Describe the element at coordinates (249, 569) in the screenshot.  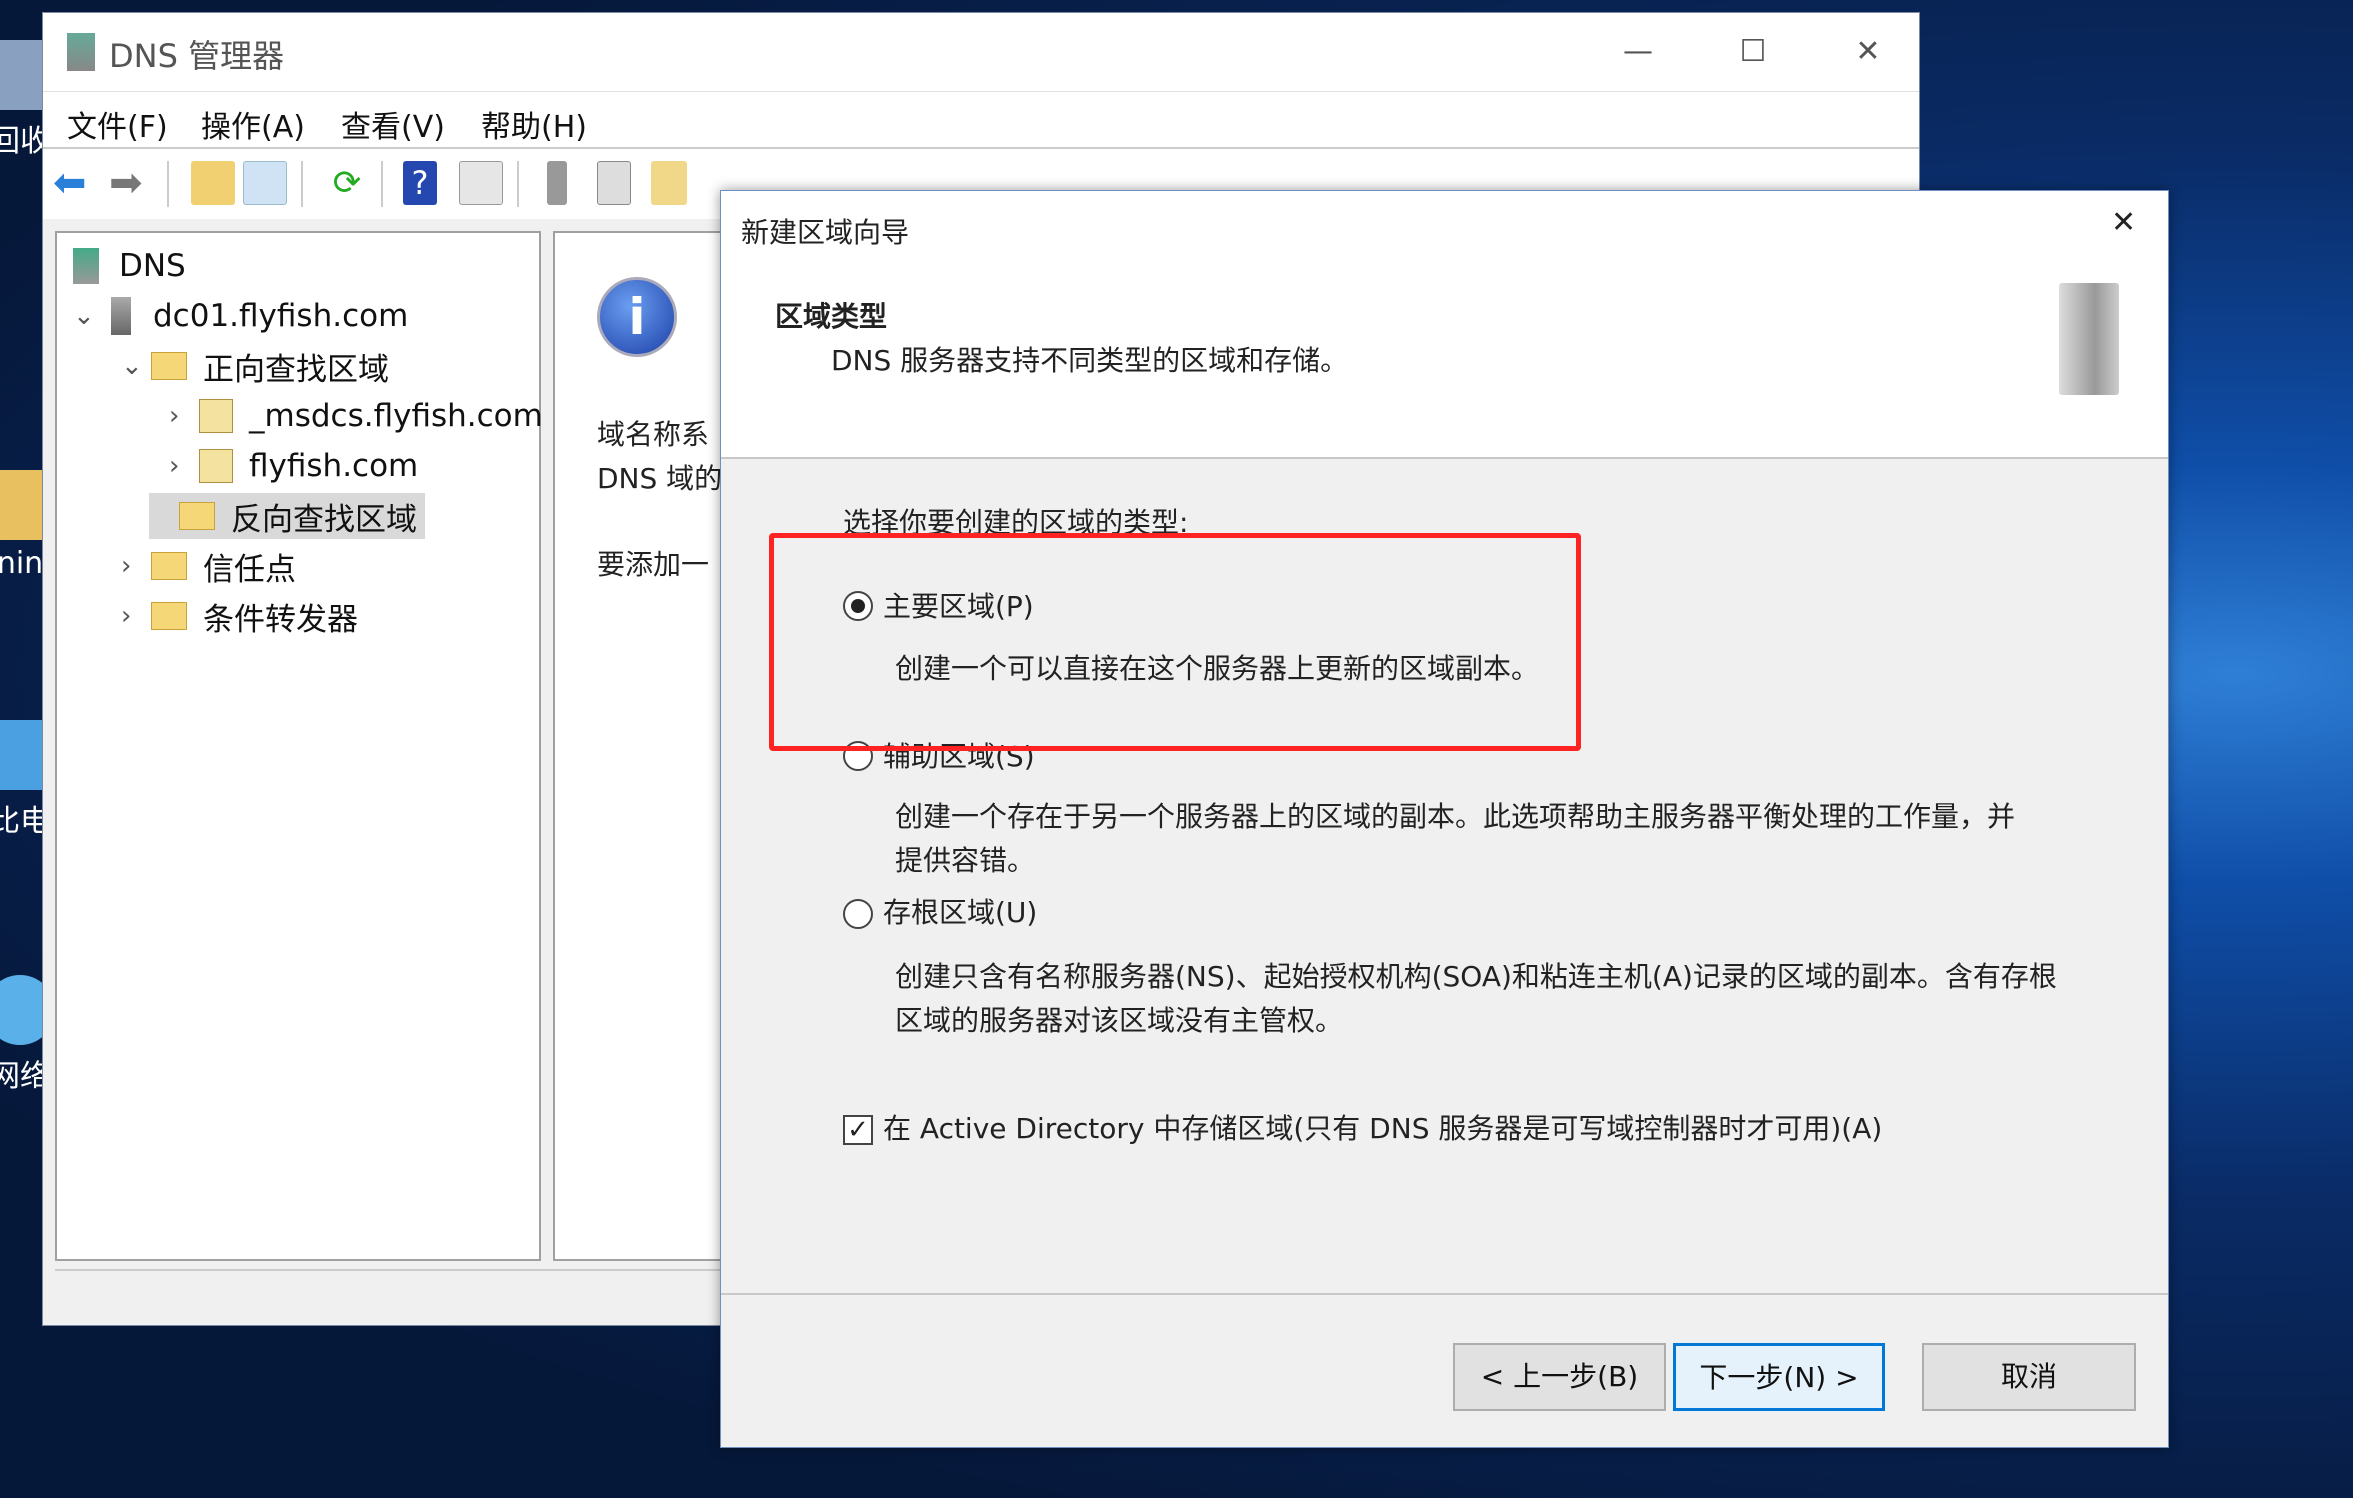
I see `tree-label: 信任点` at that location.